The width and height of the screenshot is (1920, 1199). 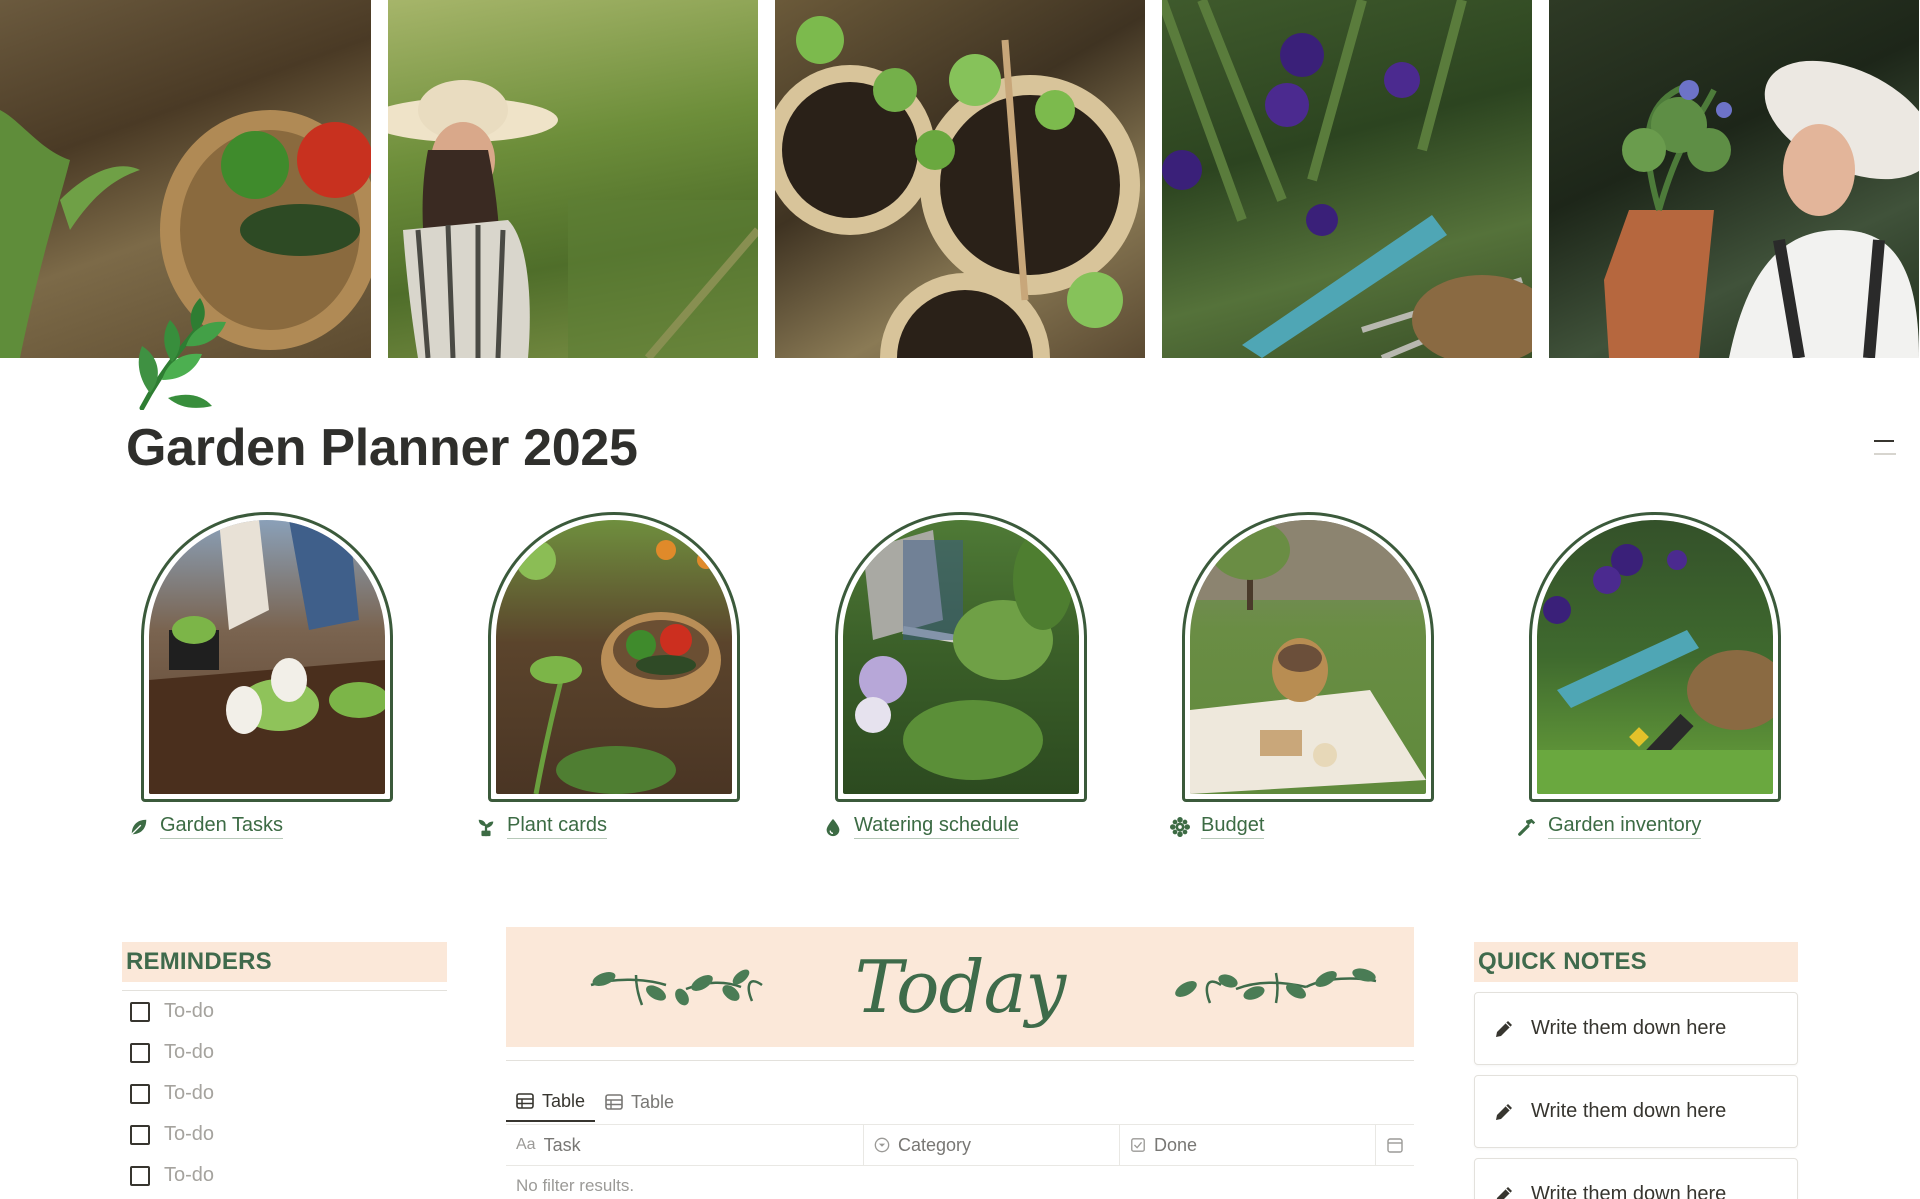 I want to click on empty-state-text: No filter results., so click(x=575, y=1185).